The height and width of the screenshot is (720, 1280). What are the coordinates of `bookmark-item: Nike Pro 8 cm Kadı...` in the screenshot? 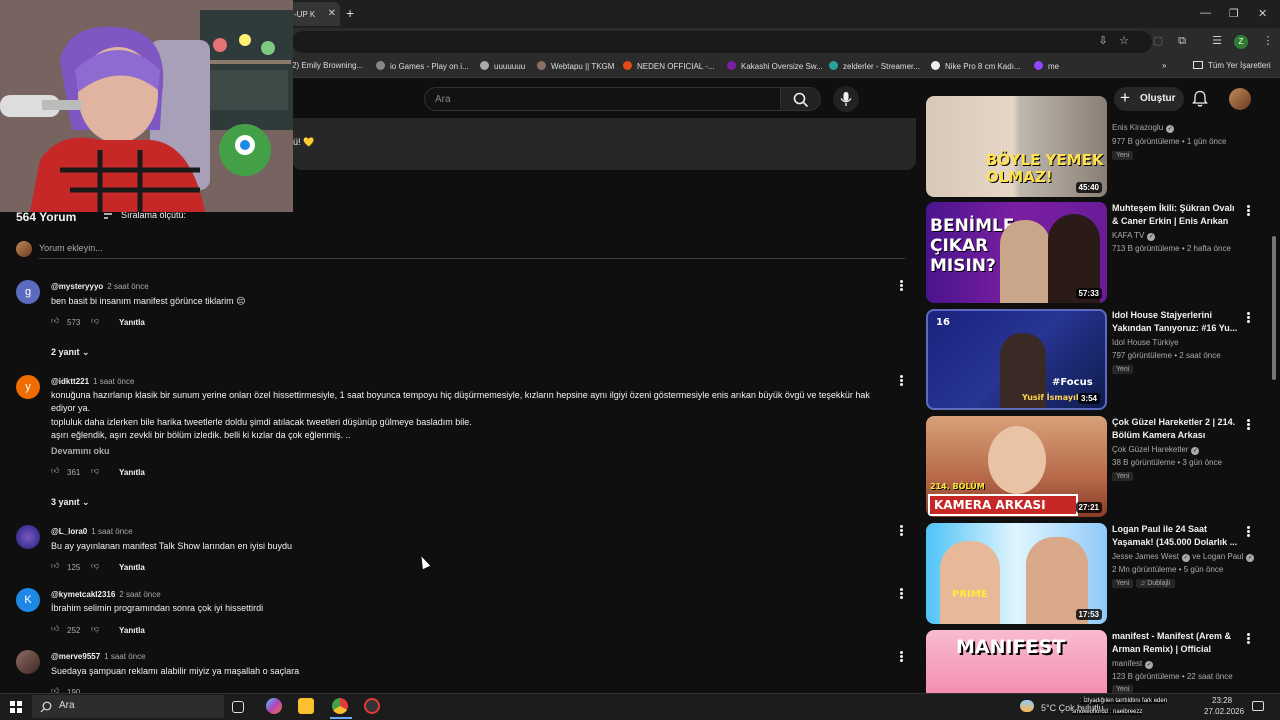 It's located at (976, 66).